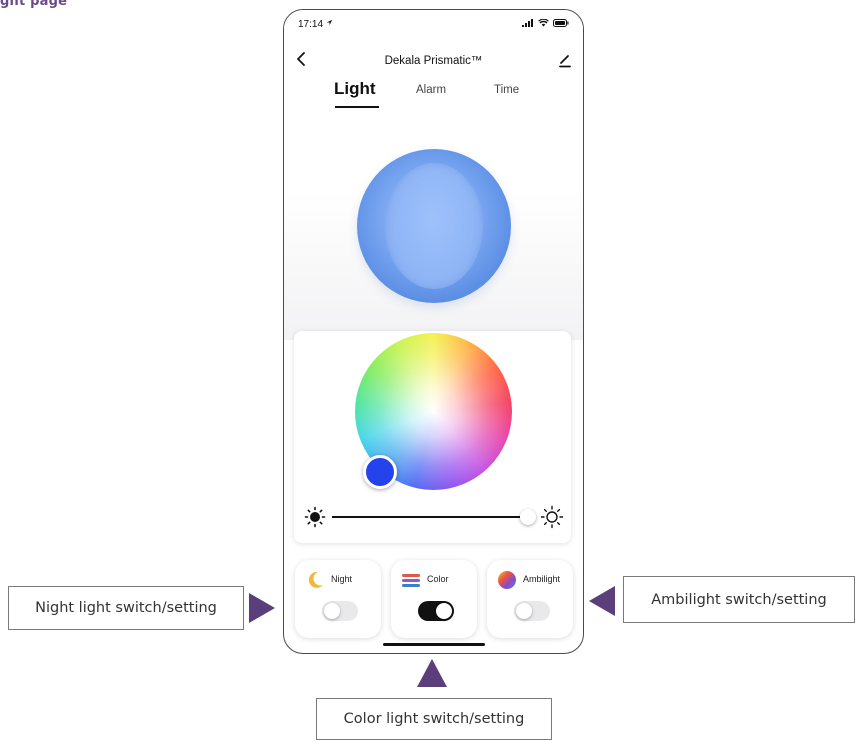  I want to click on night-callout-box: Night light switch/setting, so click(126, 608).